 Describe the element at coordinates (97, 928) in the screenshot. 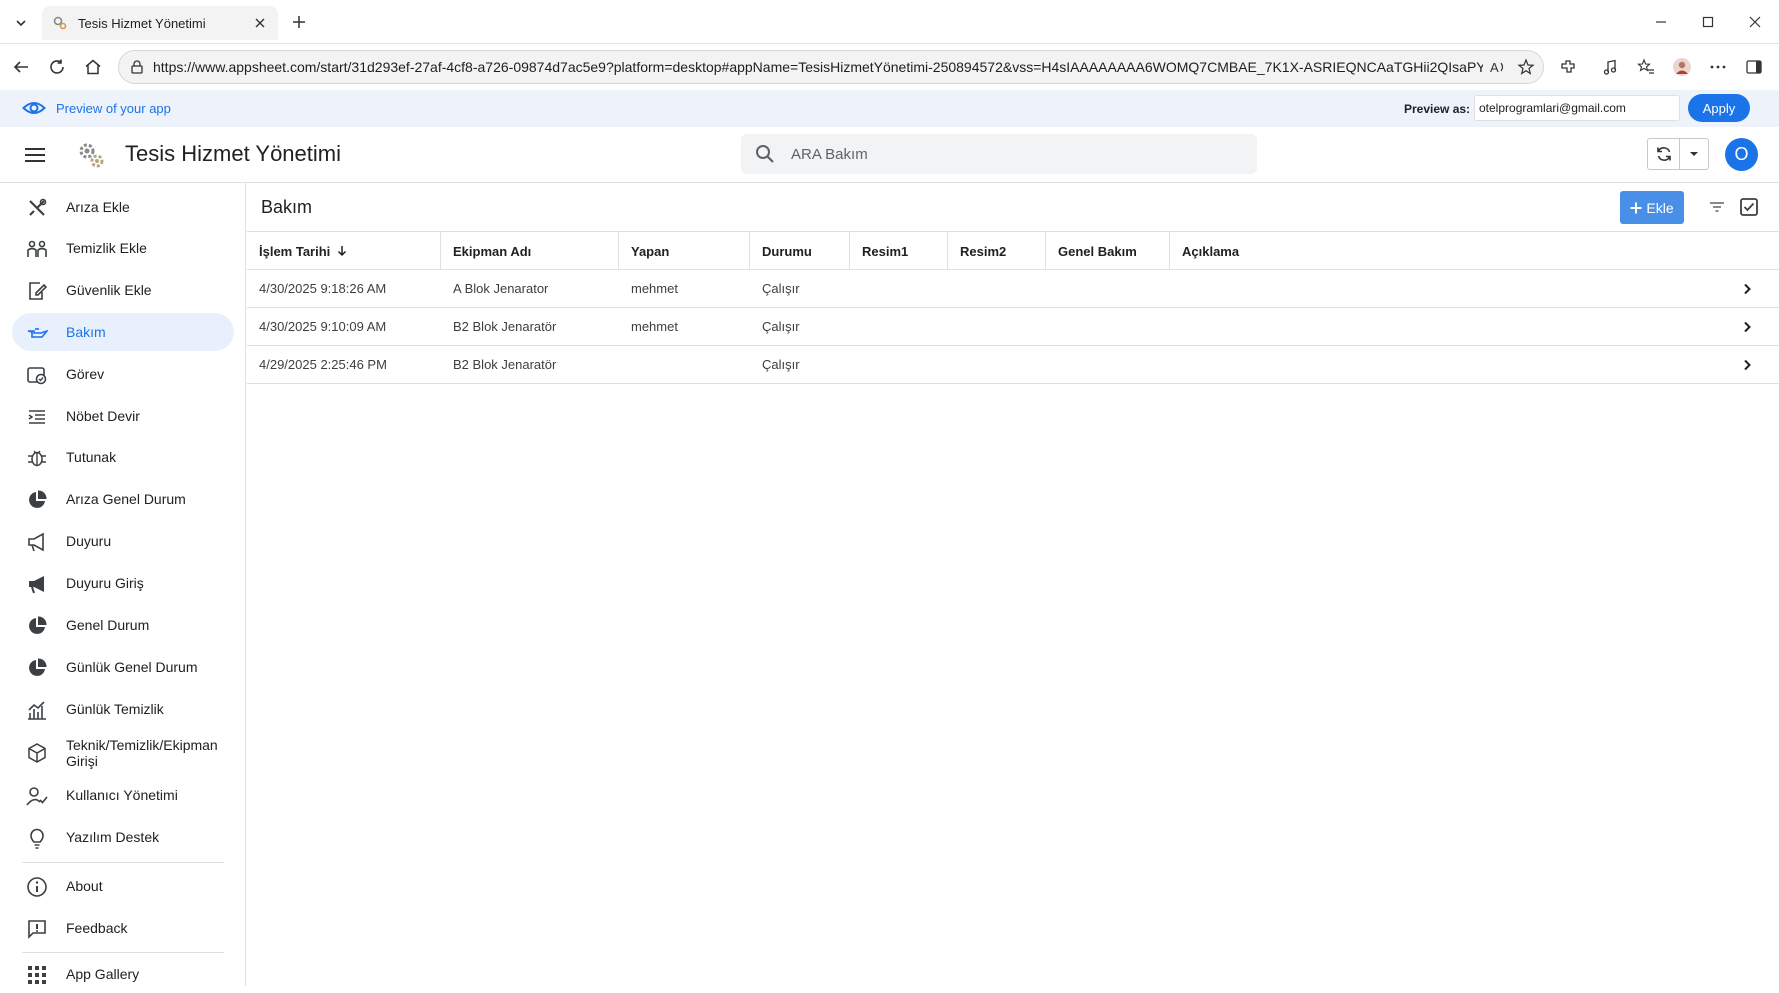

I see `sidebar-item-label: Feedback` at that location.